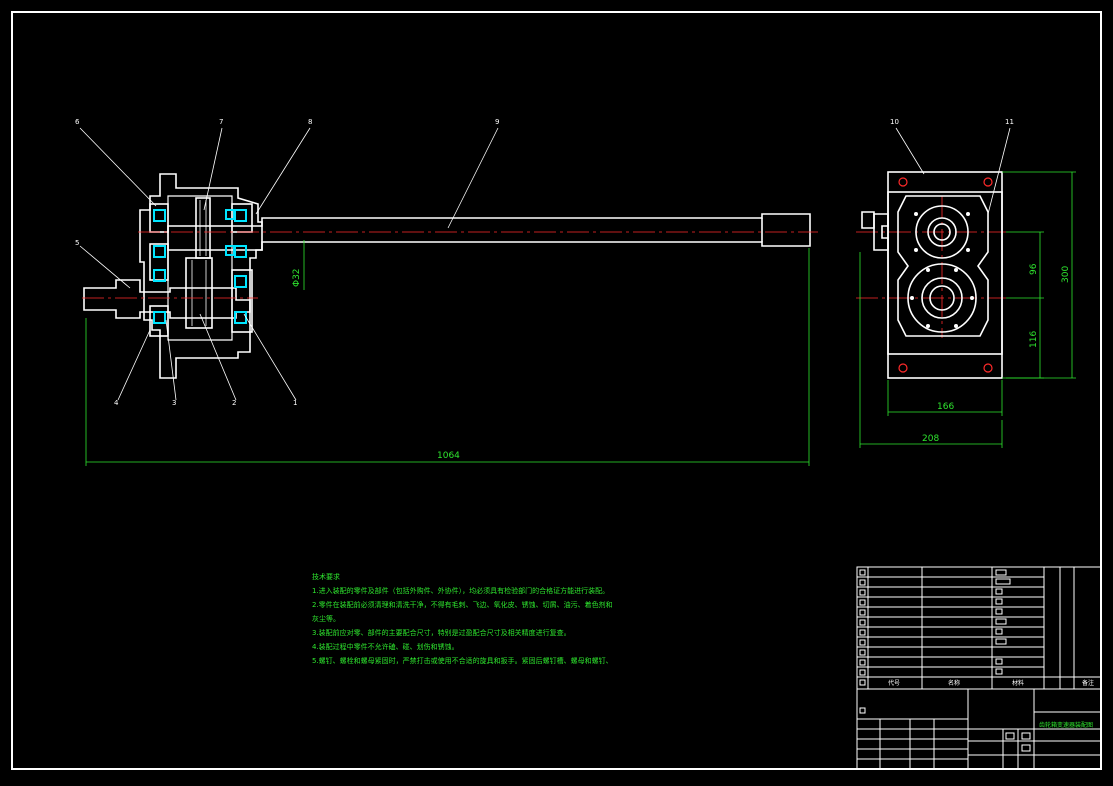 The image size is (1113, 786). What do you see at coordinates (116, 403) in the screenshot?
I see `balloon-4: 4` at bounding box center [116, 403].